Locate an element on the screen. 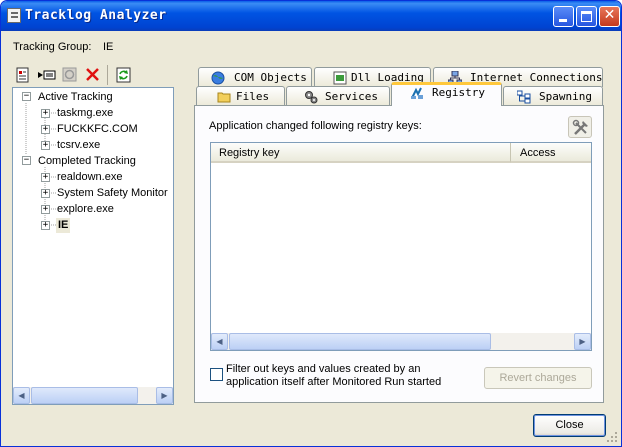 Image resolution: width=622 pixels, height=447 pixels. tab-com-objects: COM Objects is located at coordinates (255, 77).